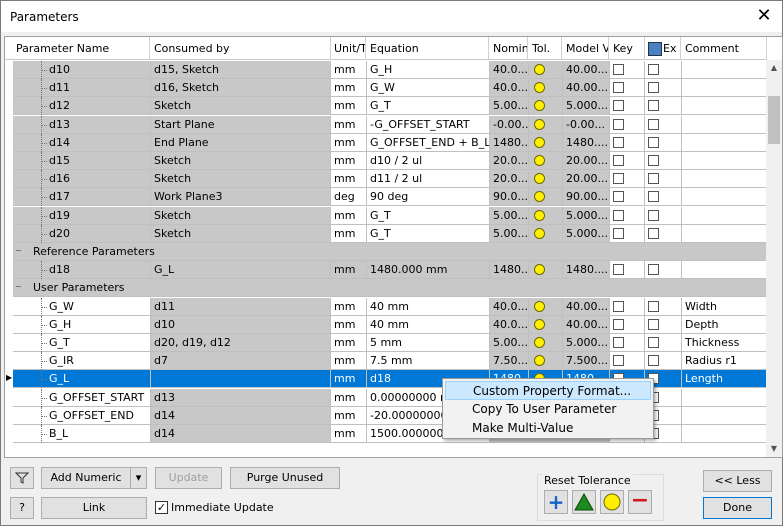 This screenshot has height=526, width=783. I want to click on col-header-4: Nomina, so click(509, 48).